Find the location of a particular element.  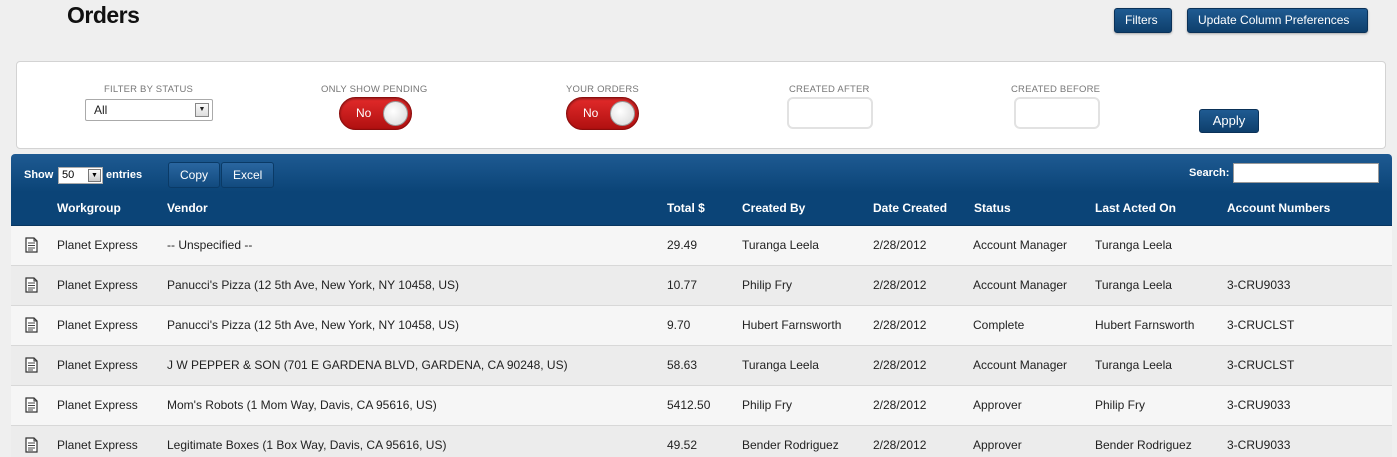

cell-total: 10.77 is located at coordinates (682, 285).